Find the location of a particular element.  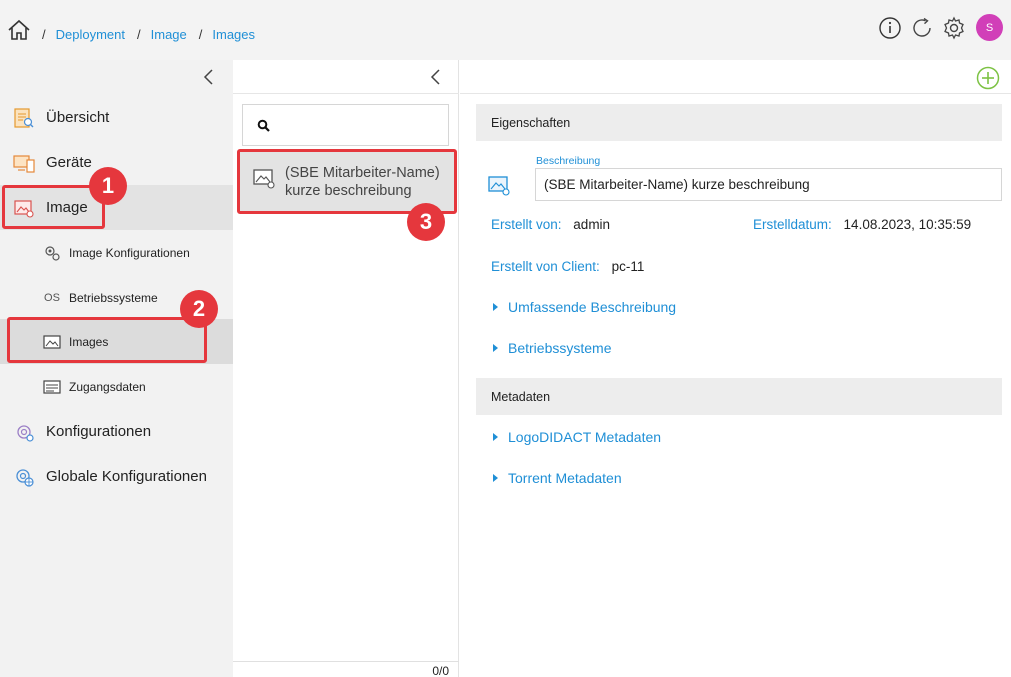

search-input is located at coordinates (359, 126).